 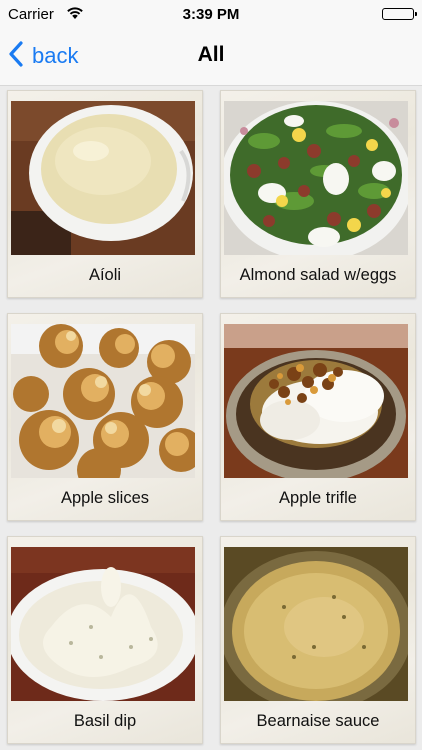 I want to click on recipe-tile-apple-slices: Apple slices, so click(x=105, y=417).